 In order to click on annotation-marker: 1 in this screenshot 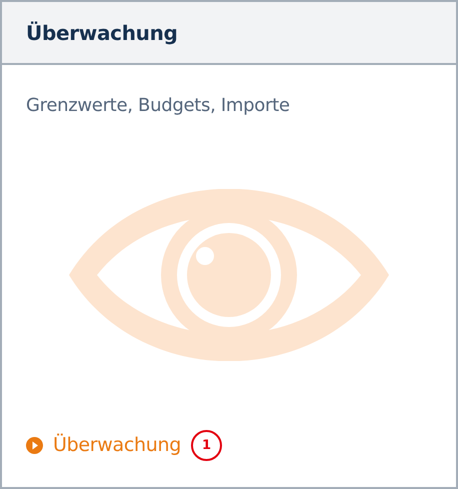, I will do `click(206, 445)`.